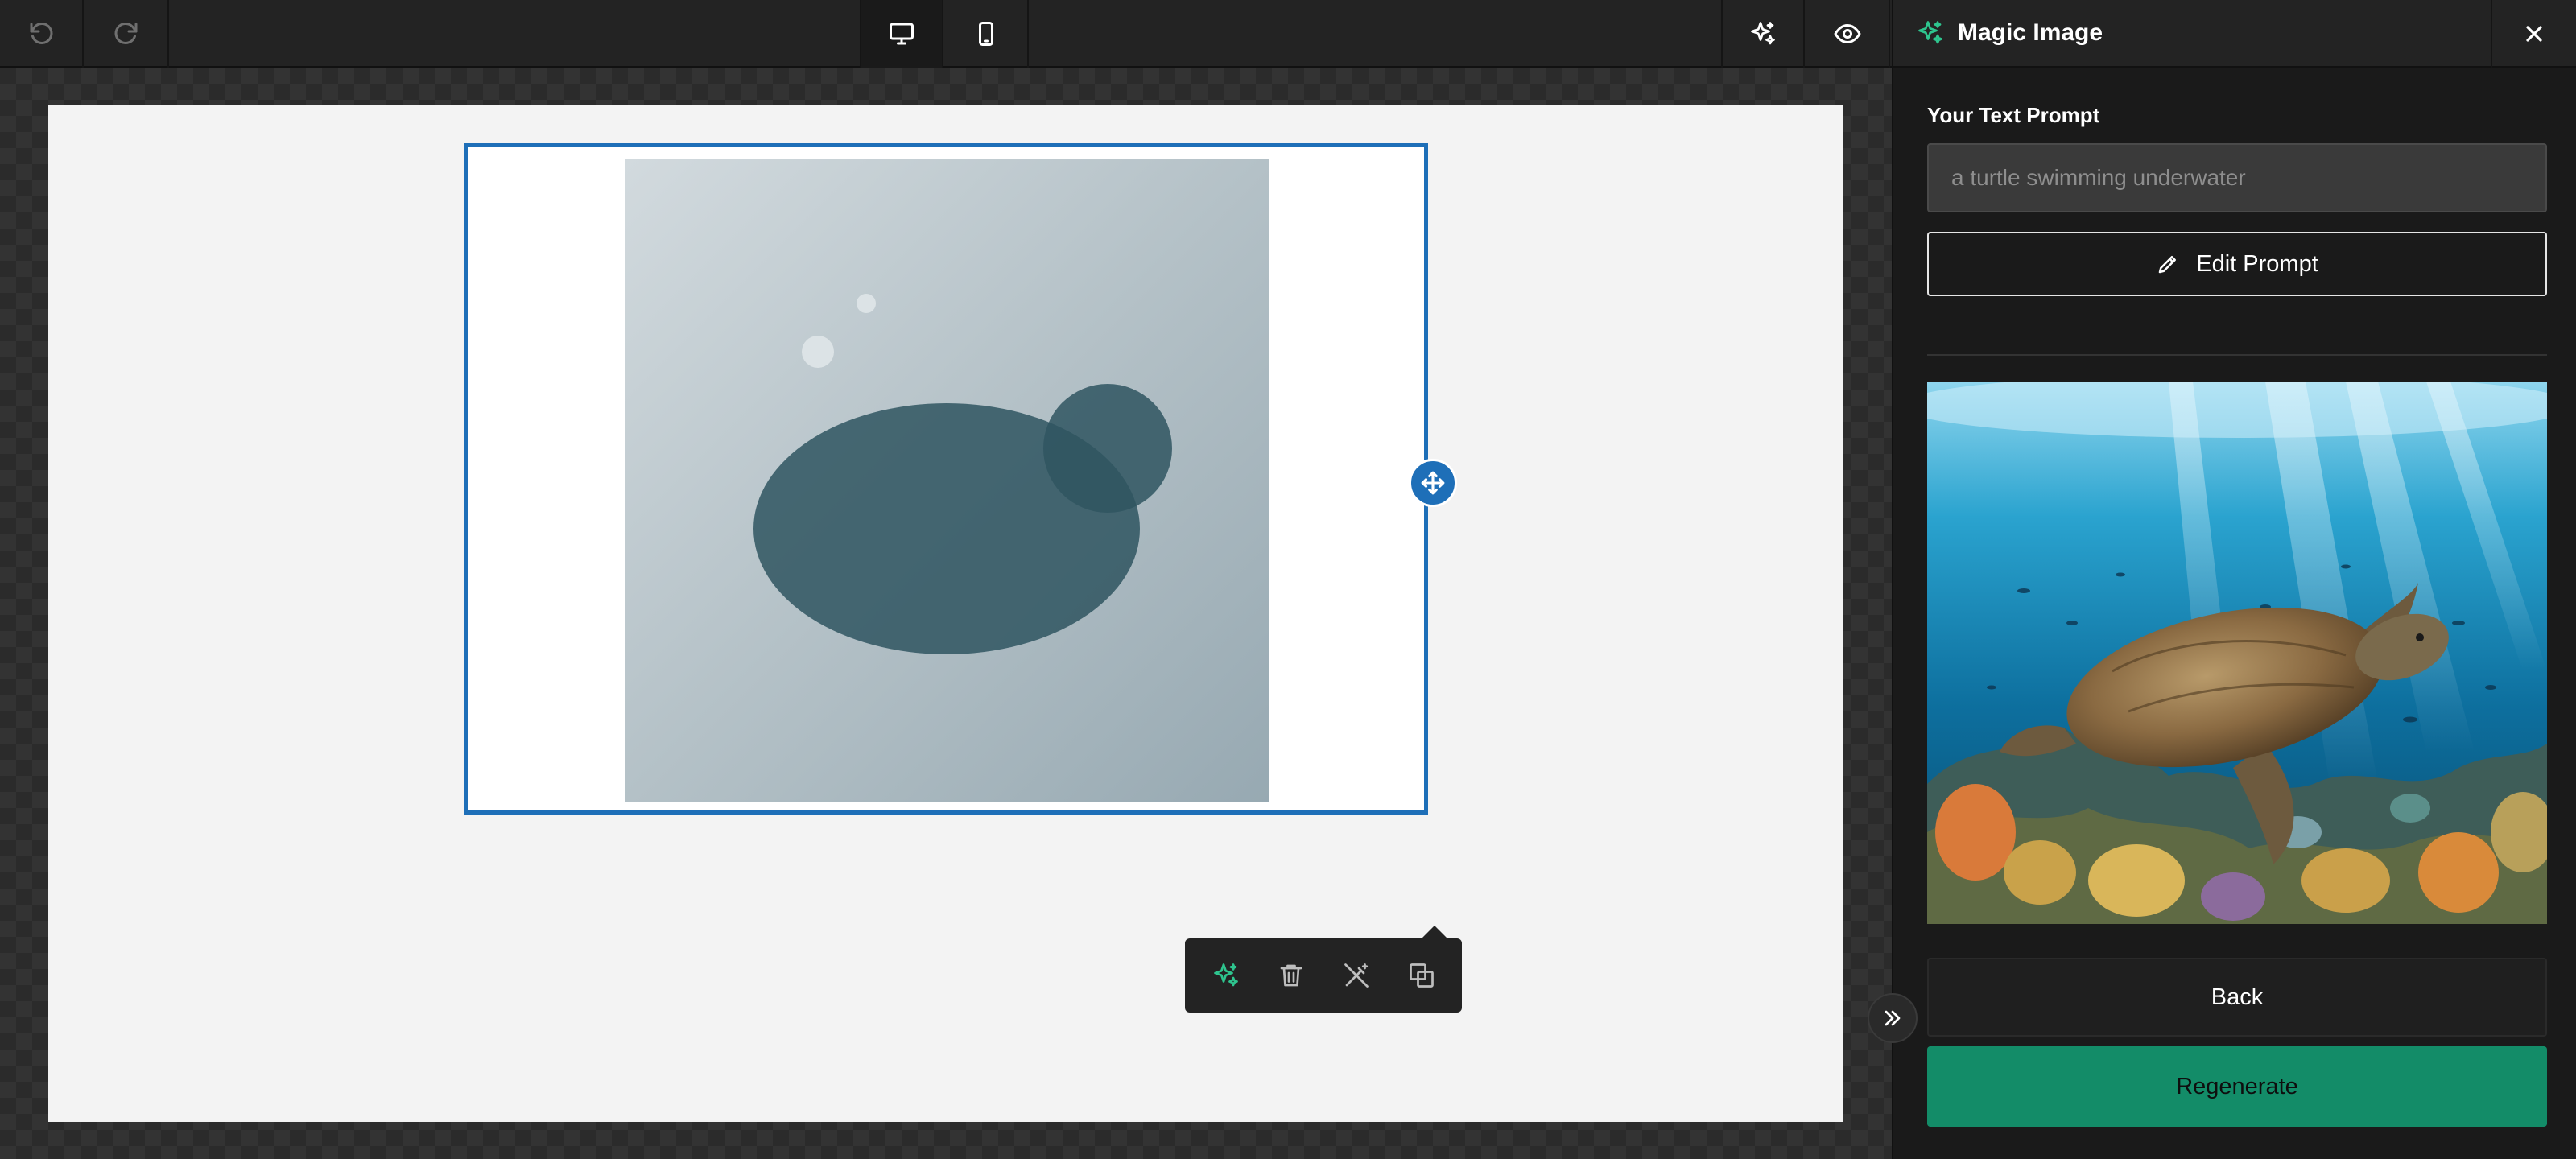 The width and height of the screenshot is (2576, 1159). I want to click on block-toolbar, so click(1323, 969).